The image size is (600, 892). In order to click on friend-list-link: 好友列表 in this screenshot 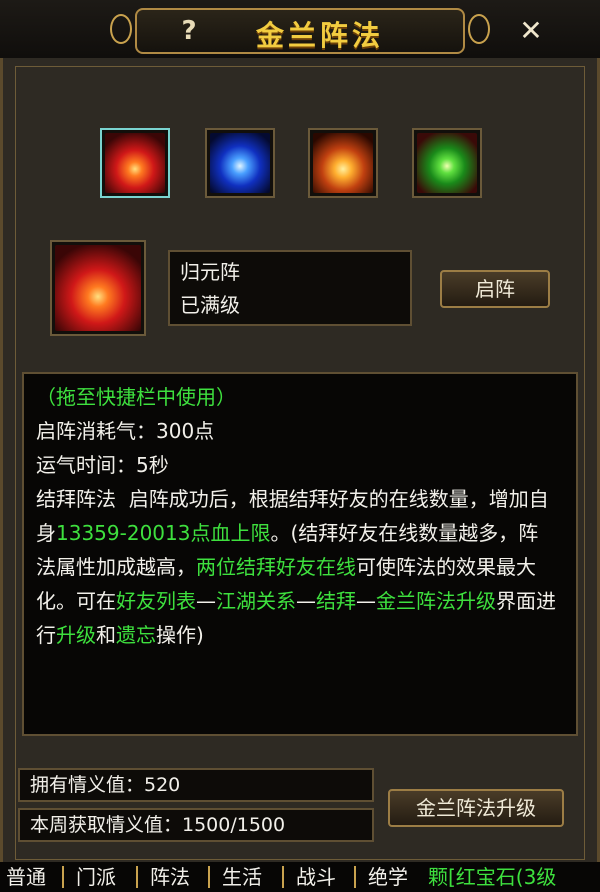, I will do `click(156, 601)`.